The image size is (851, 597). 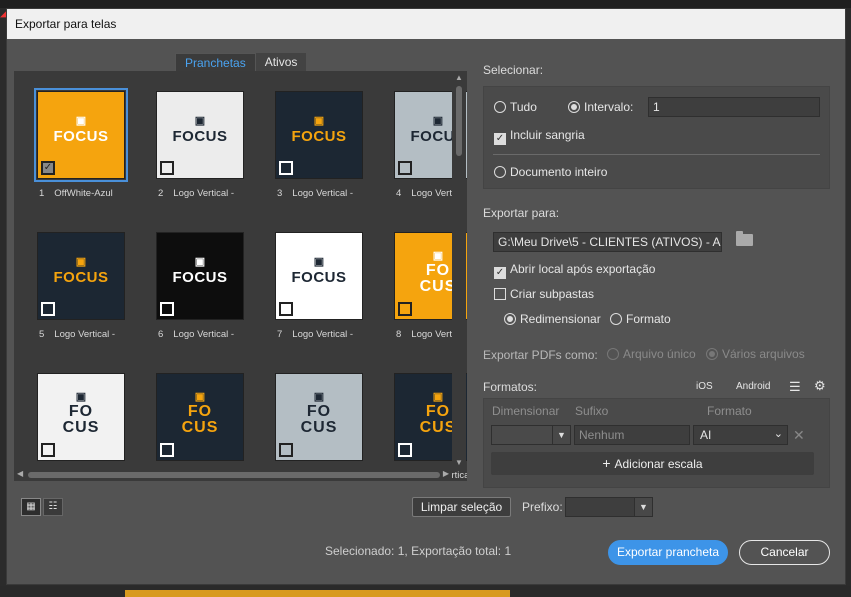 What do you see at coordinates (763, 354) in the screenshot?
I see `radio-pdf-multi-label: Vários arquivos` at bounding box center [763, 354].